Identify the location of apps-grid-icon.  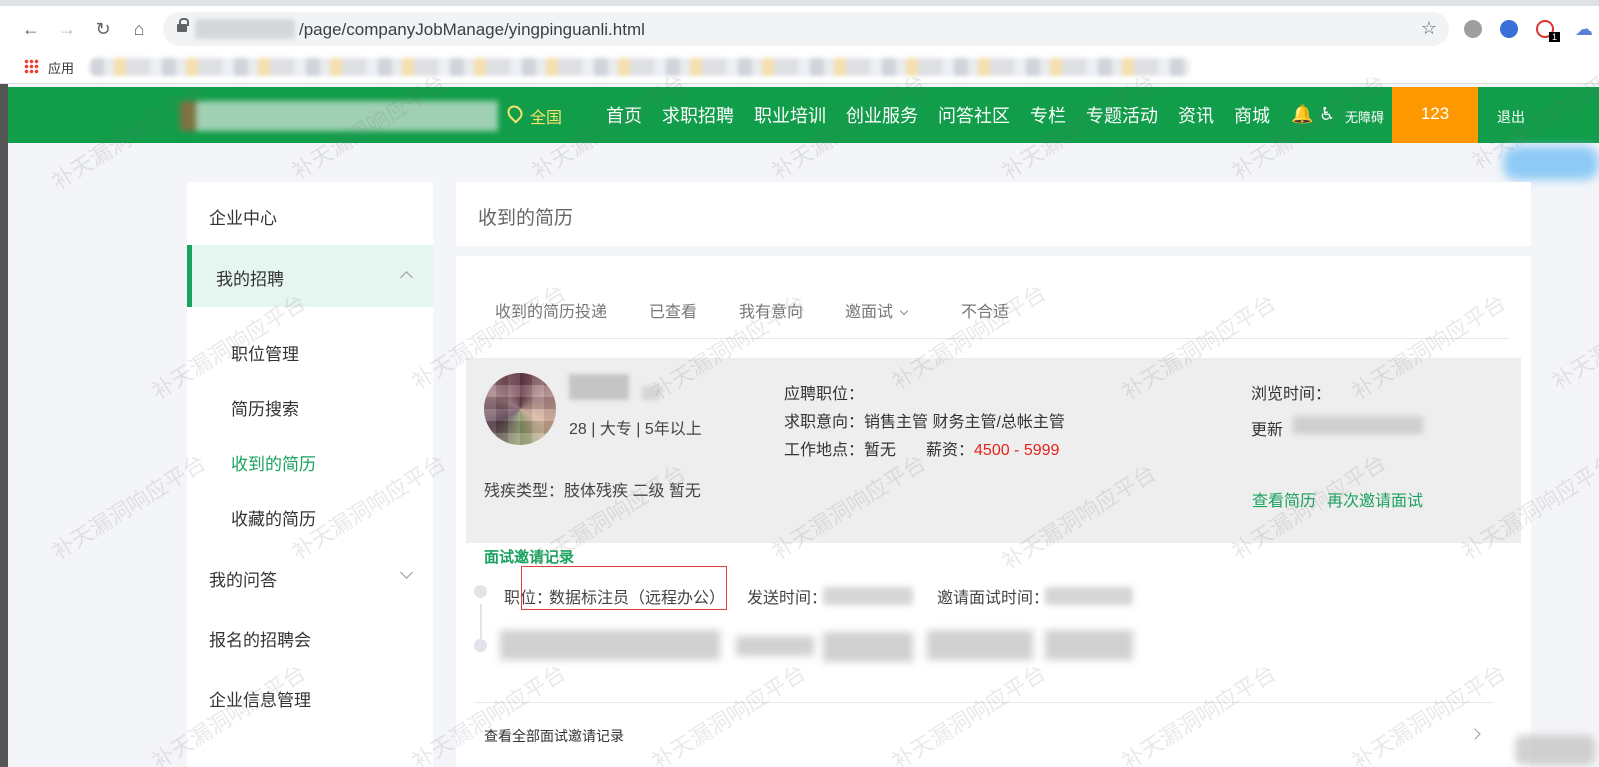
(31, 66).